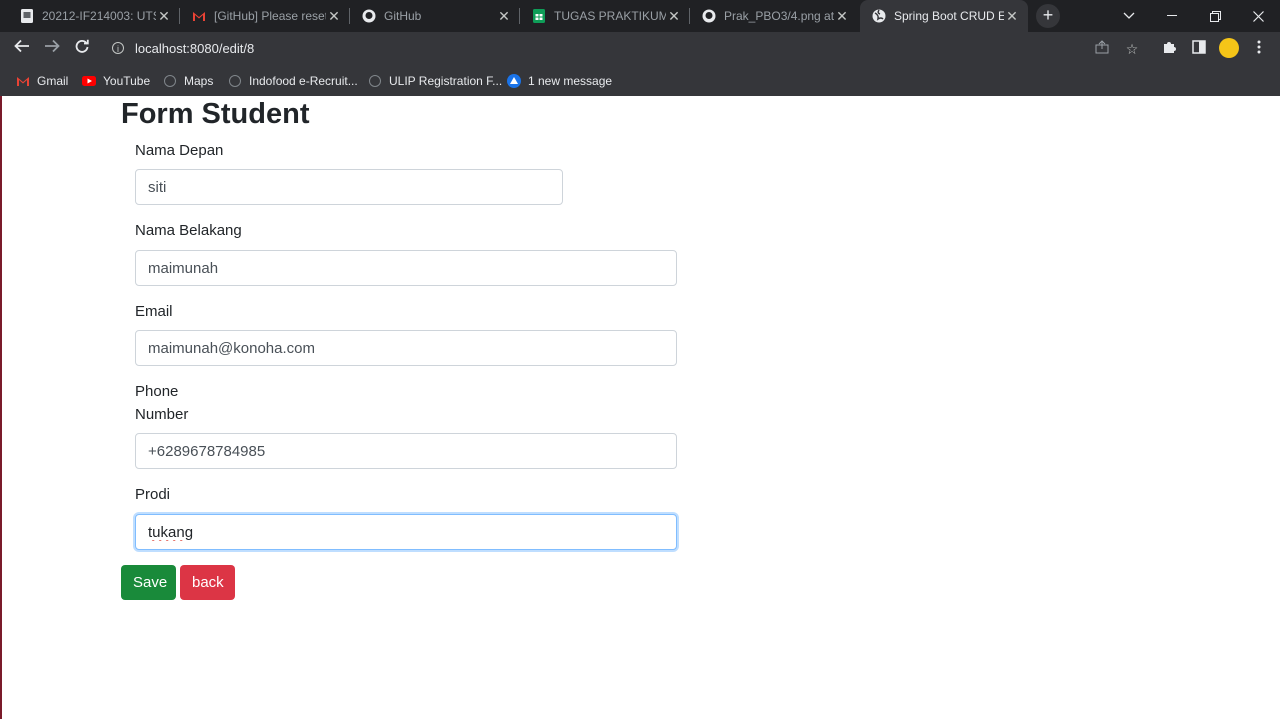  Describe the element at coordinates (514, 81) in the screenshot. I see `message-icon` at that location.